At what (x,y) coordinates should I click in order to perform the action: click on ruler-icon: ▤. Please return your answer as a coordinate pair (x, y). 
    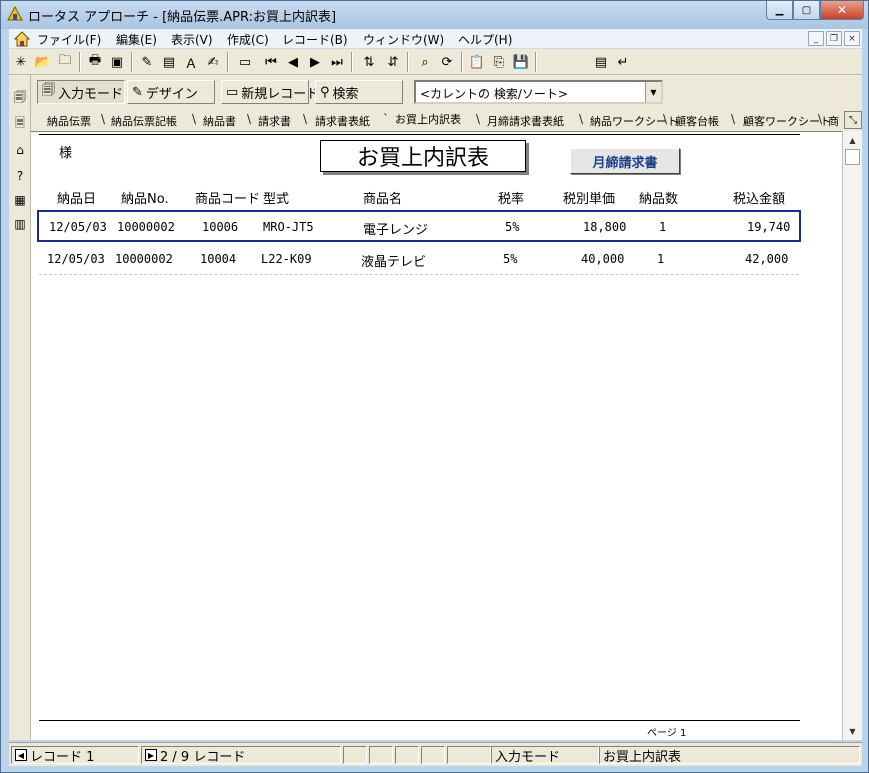
    Looking at the image, I should click on (169, 62).